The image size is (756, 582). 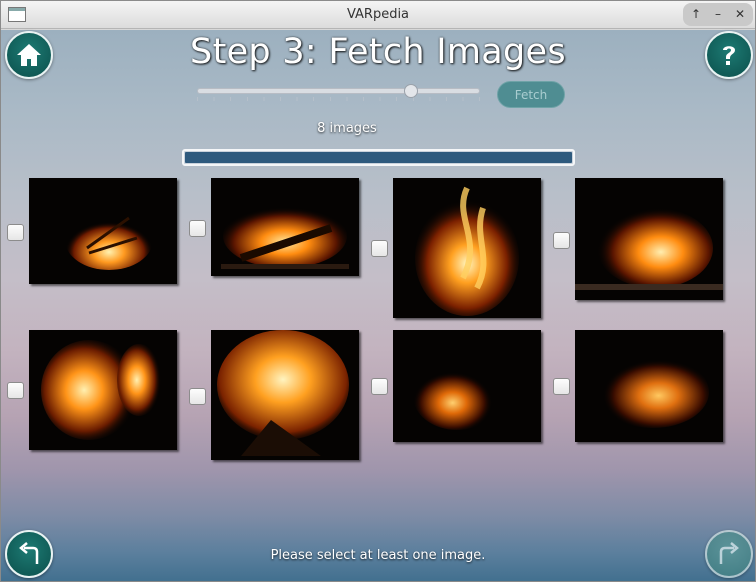 What do you see at coordinates (696, 14) in the screenshot?
I see `maximize-button: ↑` at bounding box center [696, 14].